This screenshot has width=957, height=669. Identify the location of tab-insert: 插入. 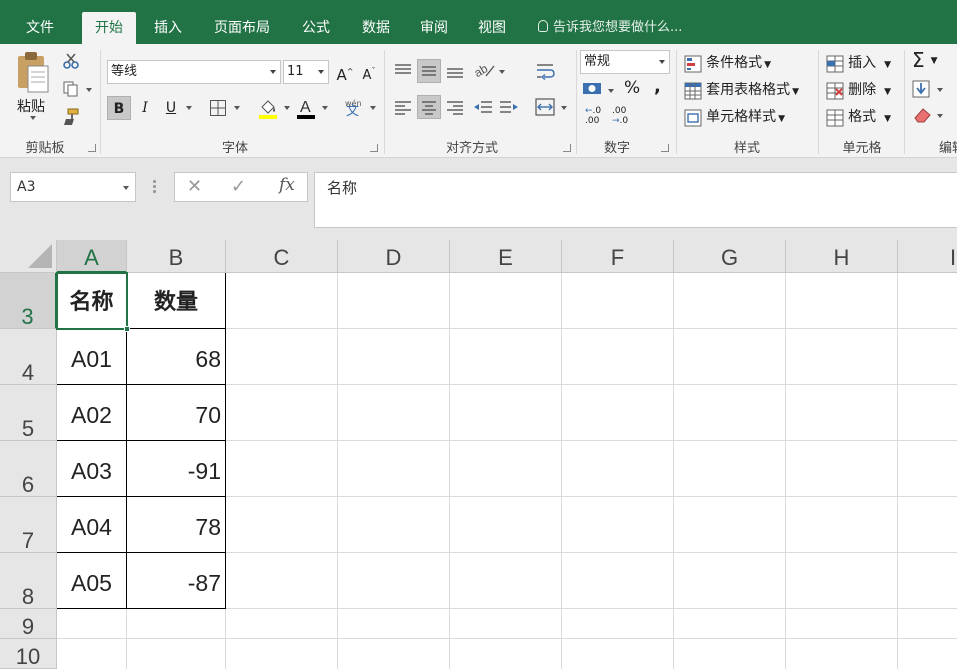
(168, 28).